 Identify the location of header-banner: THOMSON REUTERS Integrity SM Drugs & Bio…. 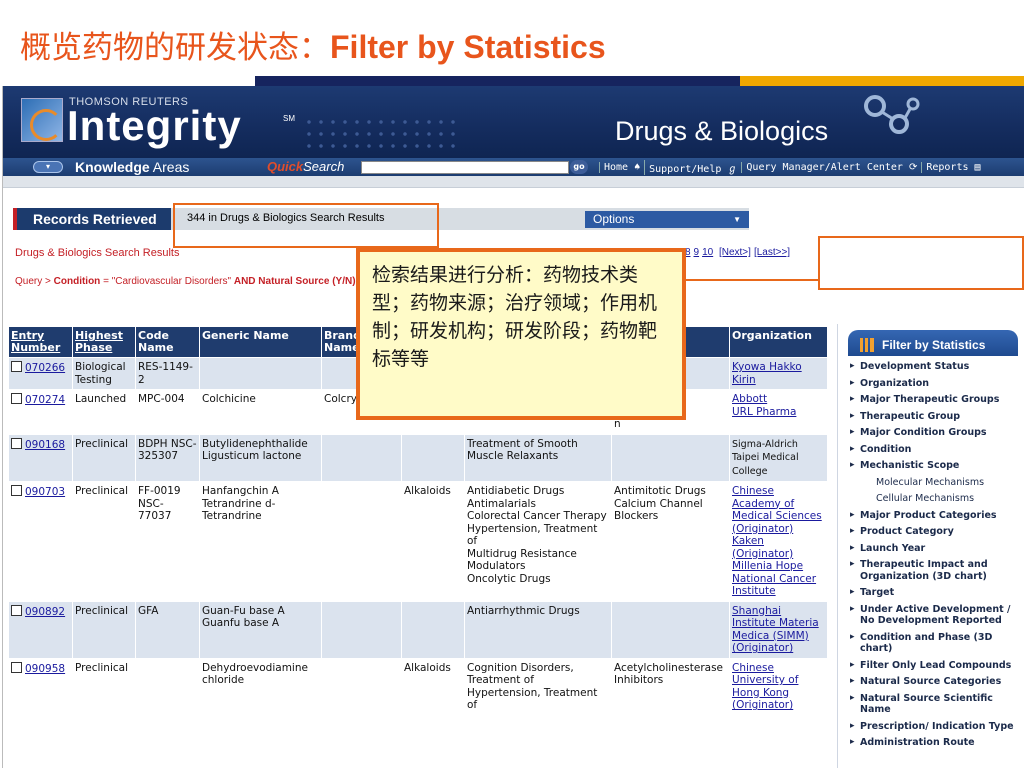
(513, 122).